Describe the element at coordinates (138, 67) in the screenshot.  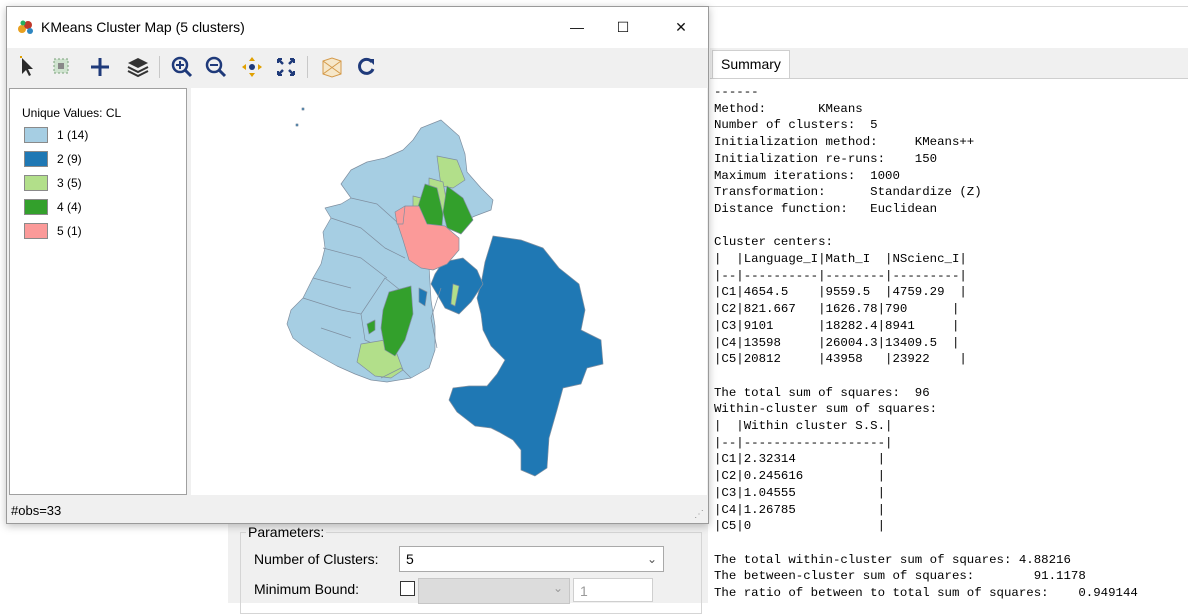
I see `layers-icon` at that location.